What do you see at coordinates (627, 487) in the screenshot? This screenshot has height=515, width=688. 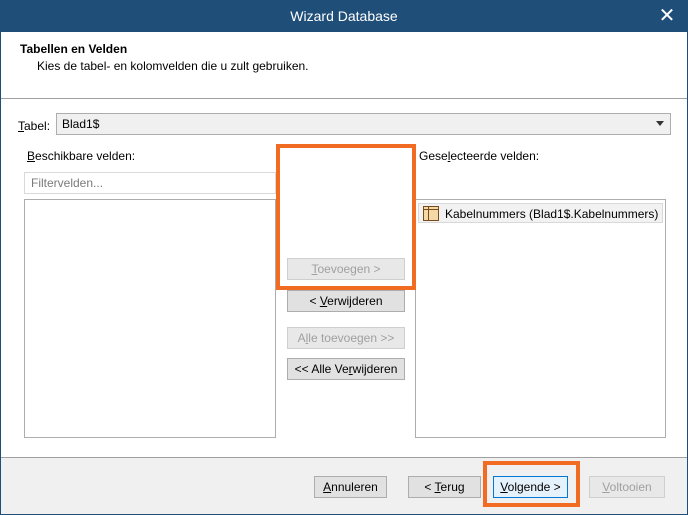 I see `finish-button: Voltooien` at bounding box center [627, 487].